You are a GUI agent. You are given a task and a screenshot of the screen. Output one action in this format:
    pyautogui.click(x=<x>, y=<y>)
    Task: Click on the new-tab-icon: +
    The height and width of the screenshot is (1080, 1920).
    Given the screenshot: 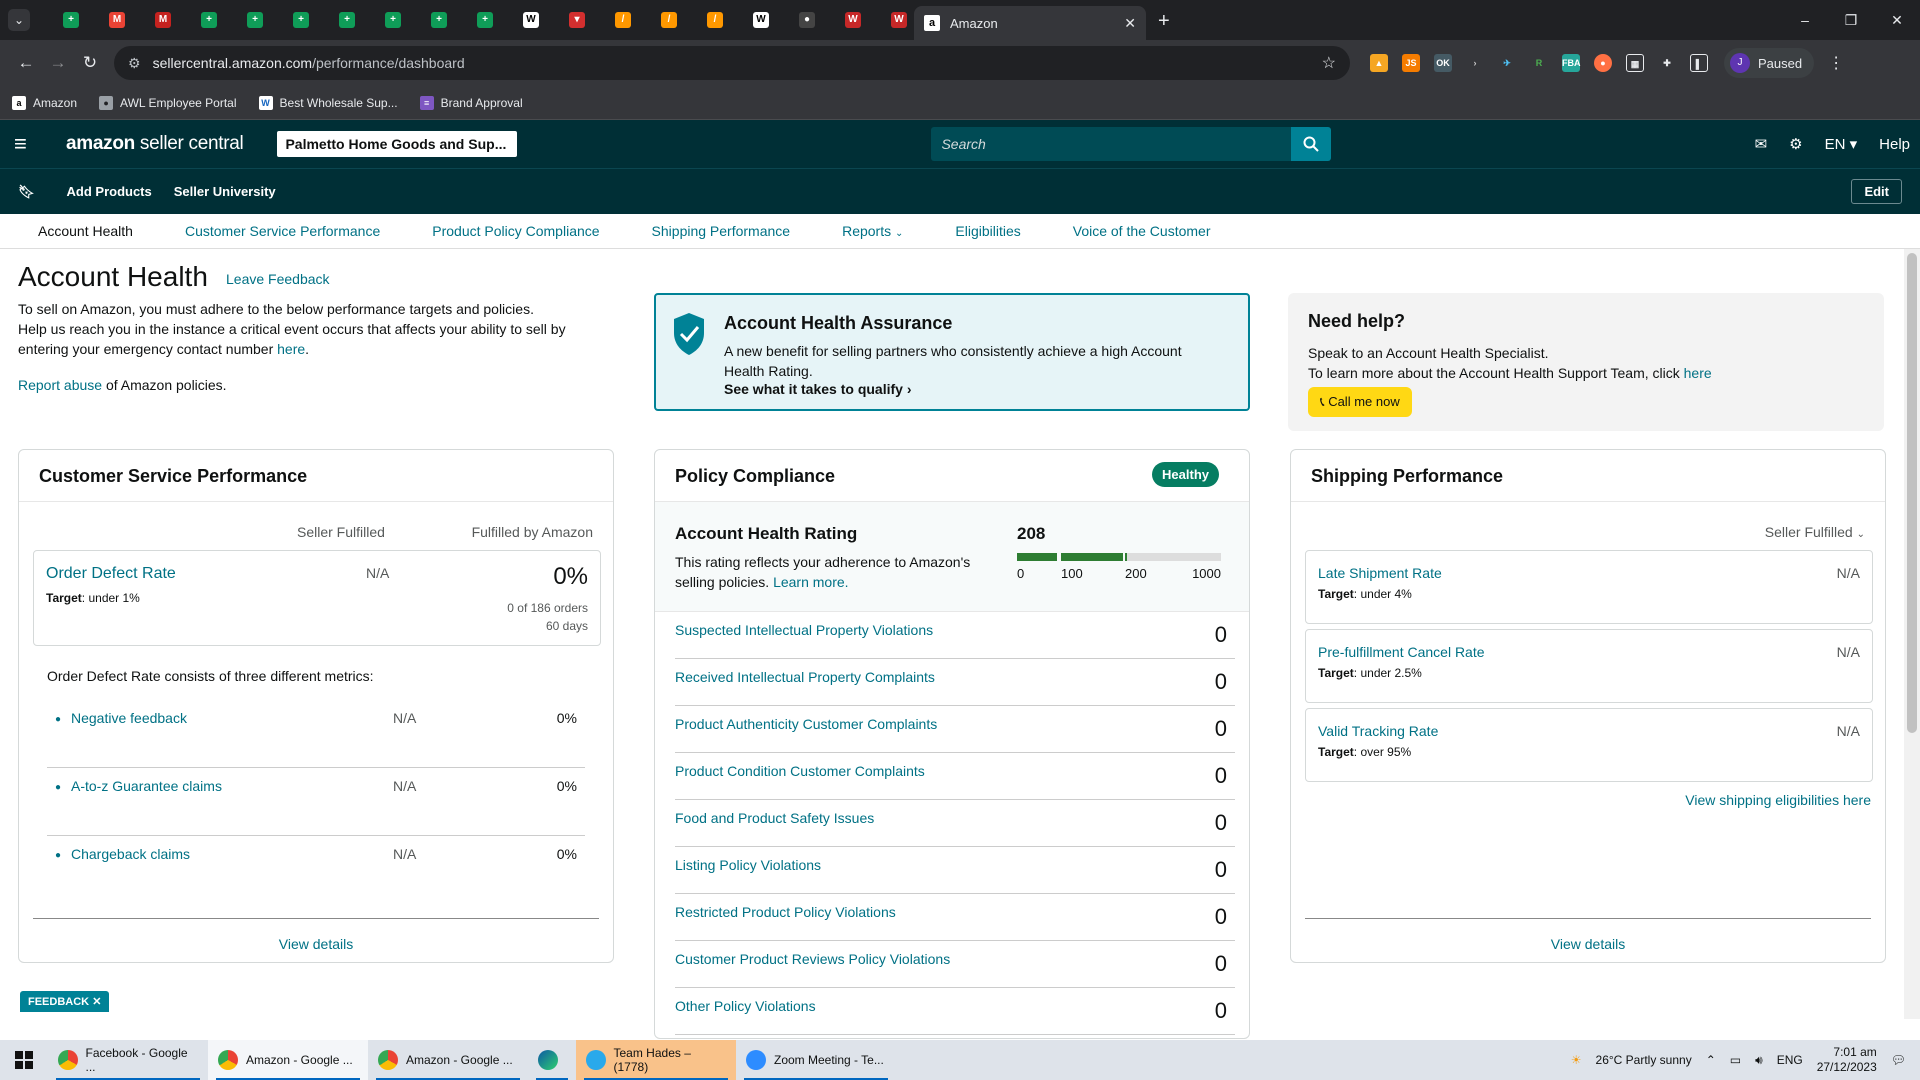 What is the action you would take?
    pyautogui.click(x=1164, y=21)
    